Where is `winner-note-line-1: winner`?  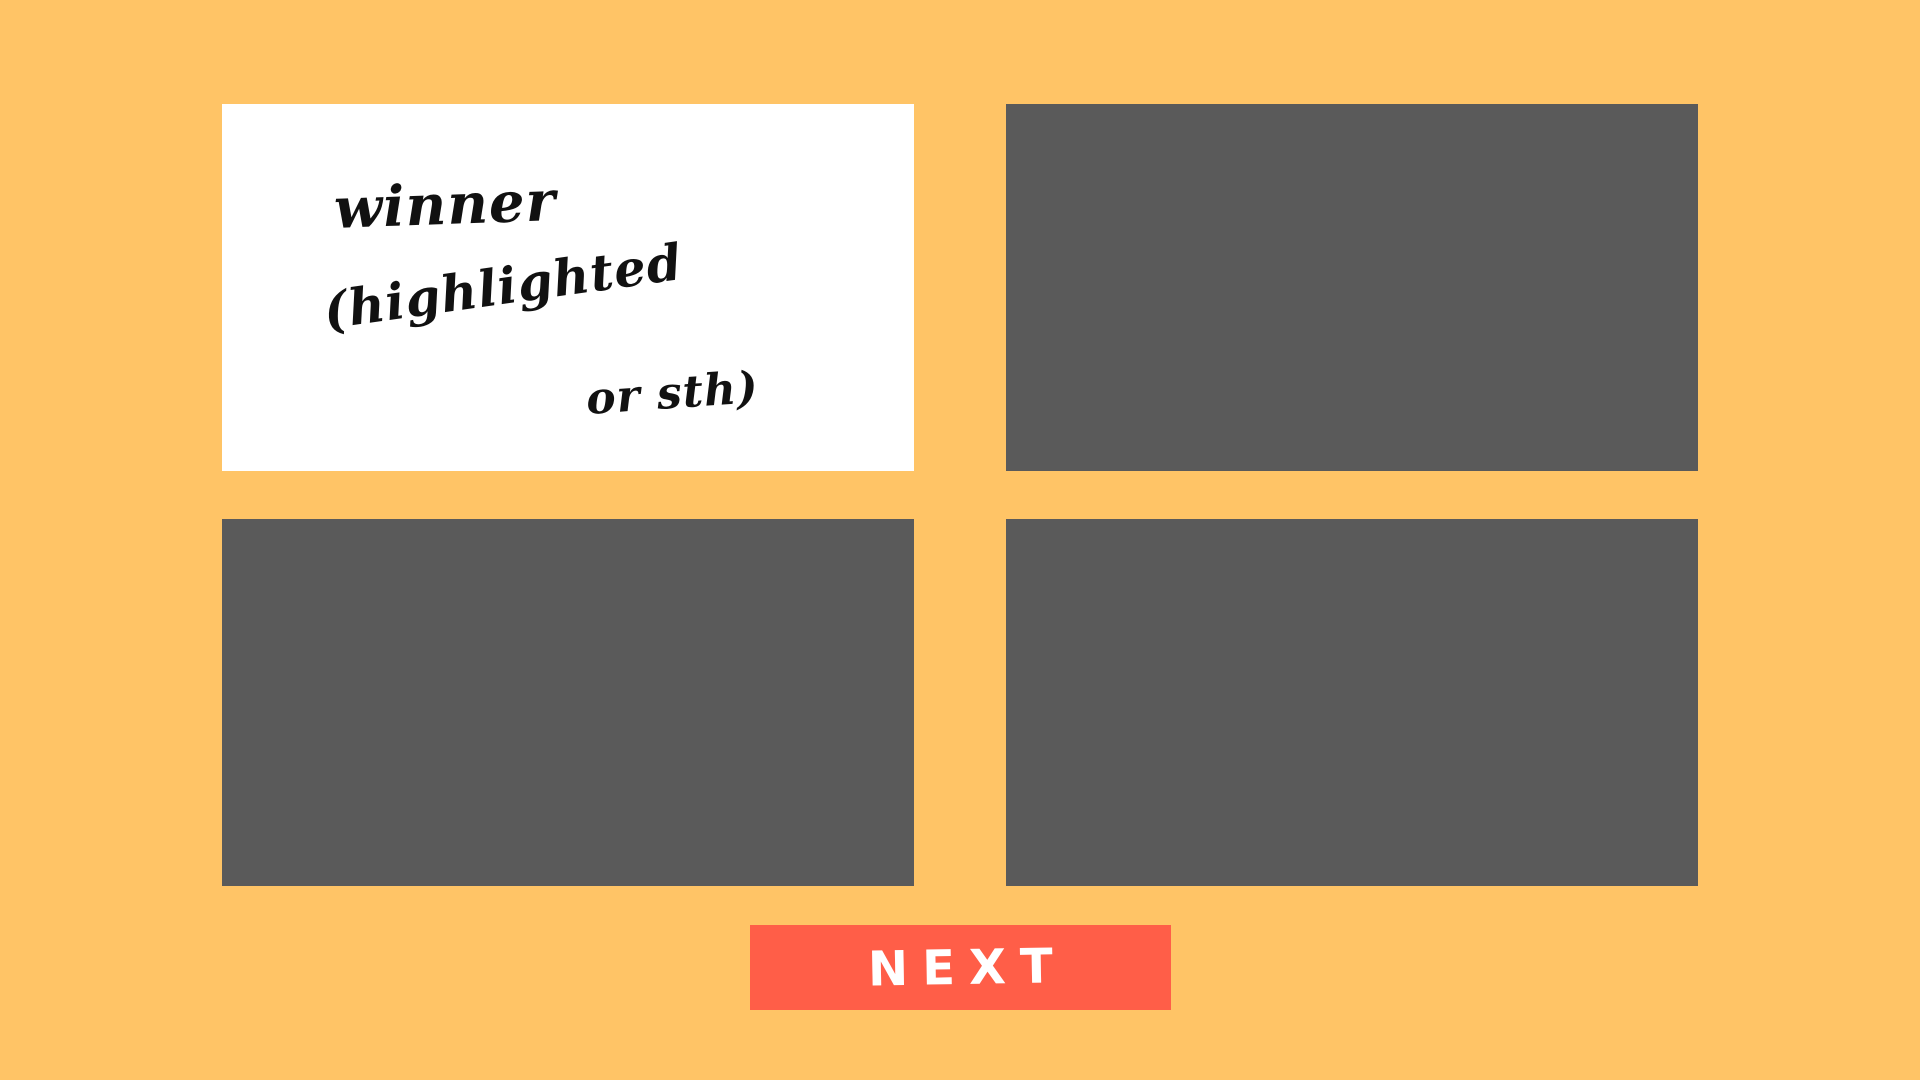
winner-note-line-1: winner is located at coordinates (445, 205).